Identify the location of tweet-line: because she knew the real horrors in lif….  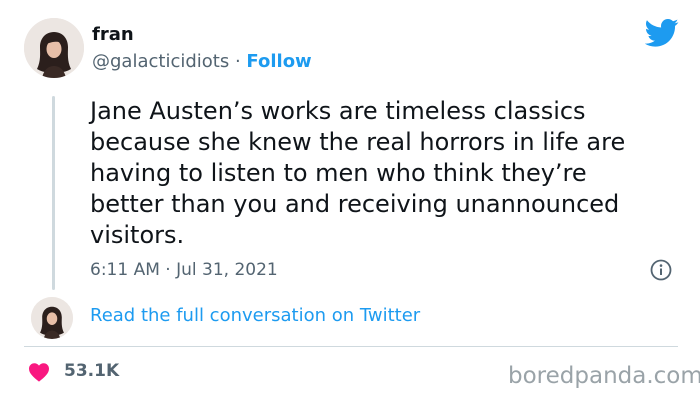
(358, 142).